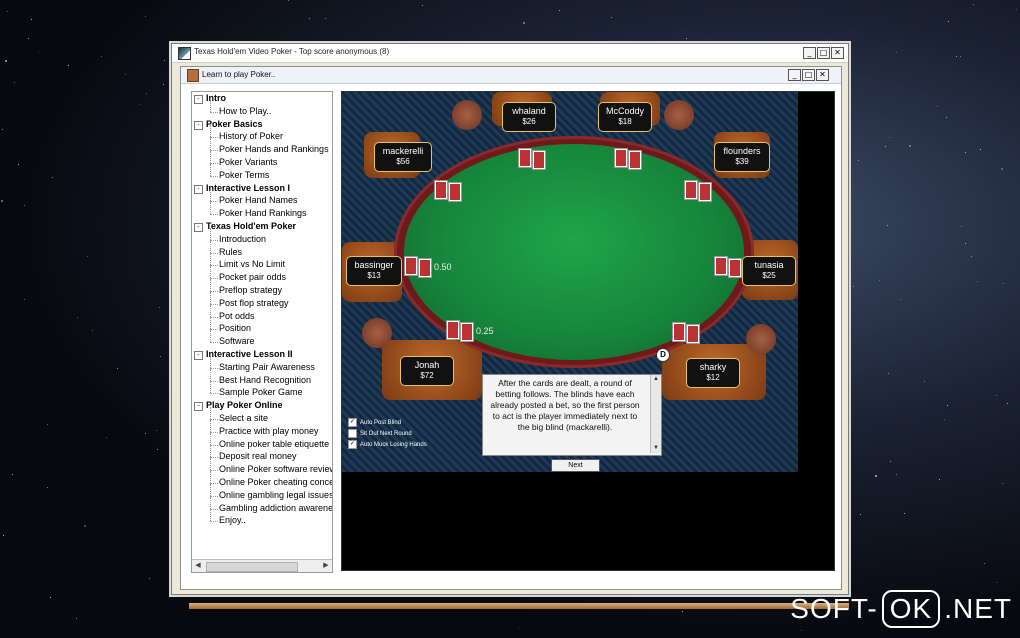 Image resolution: width=1020 pixels, height=638 pixels. Describe the element at coordinates (232, 520) in the screenshot. I see `tree-item: Enjoy..` at that location.